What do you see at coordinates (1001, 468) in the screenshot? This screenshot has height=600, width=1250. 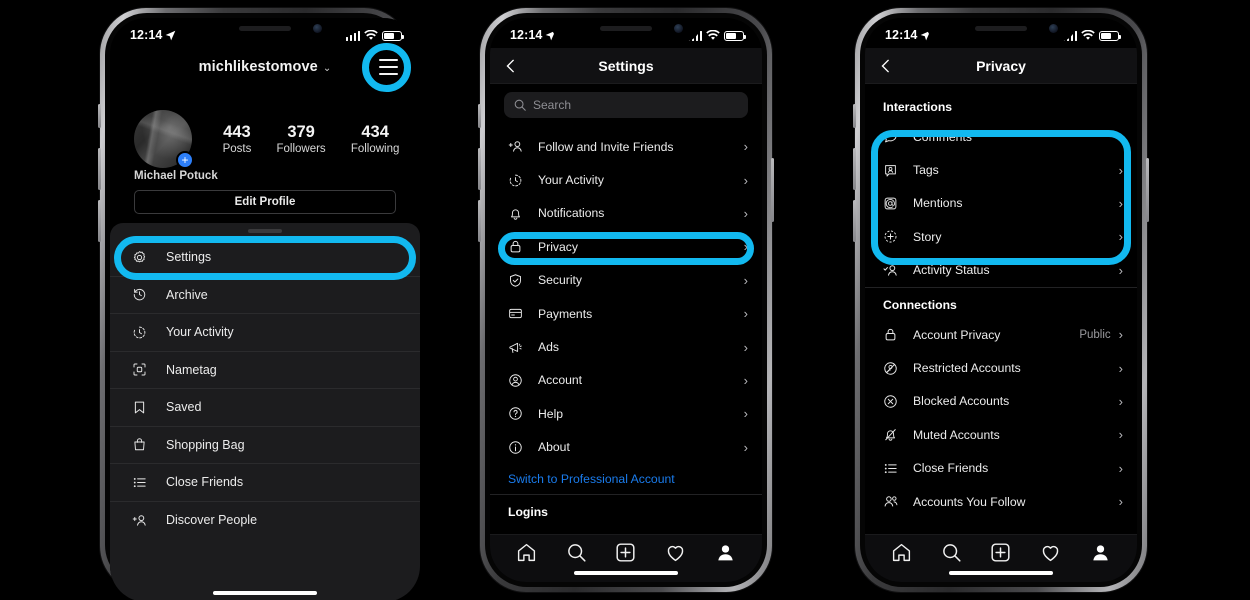 I see `list-item-close-friends: Close Friends ›` at bounding box center [1001, 468].